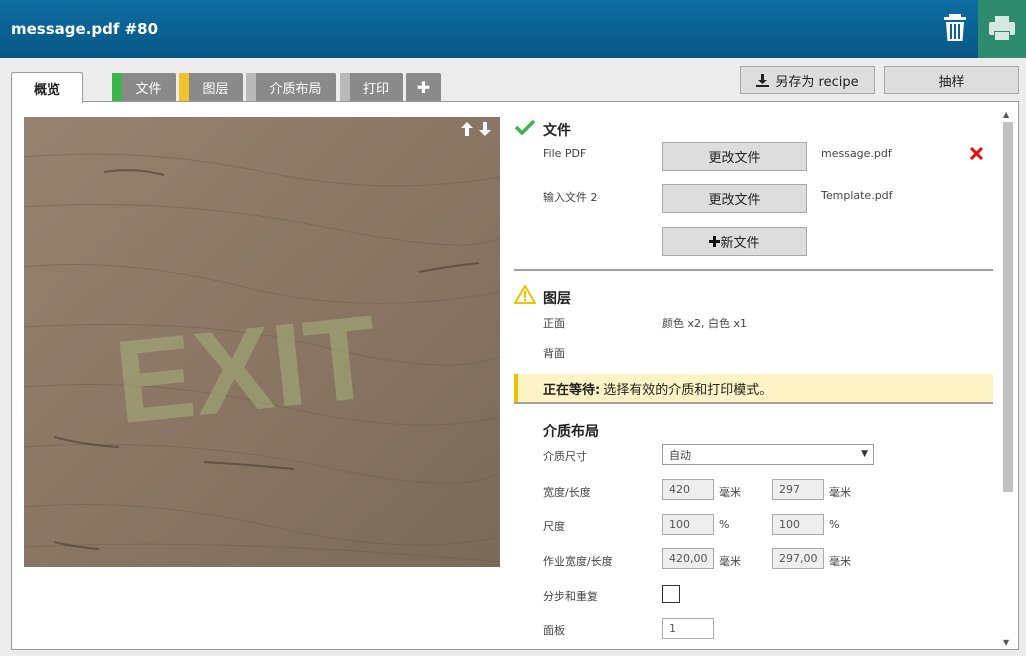 The width and height of the screenshot is (1026, 656). I want to click on delete-job-button, so click(955, 28).